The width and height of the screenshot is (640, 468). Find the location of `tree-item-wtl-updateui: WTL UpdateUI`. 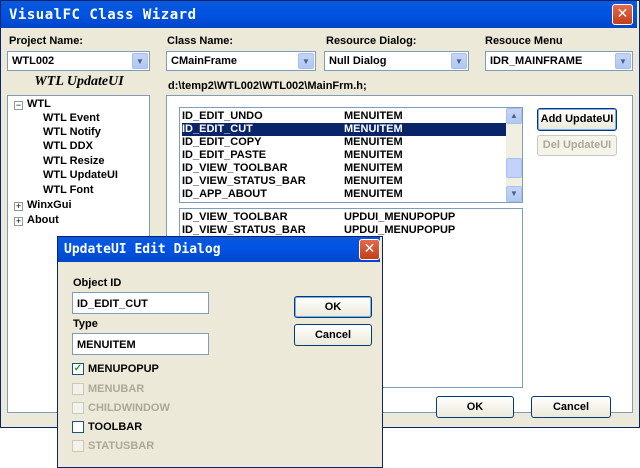

tree-item-wtl-updateui: WTL UpdateUI is located at coordinates (80, 175).